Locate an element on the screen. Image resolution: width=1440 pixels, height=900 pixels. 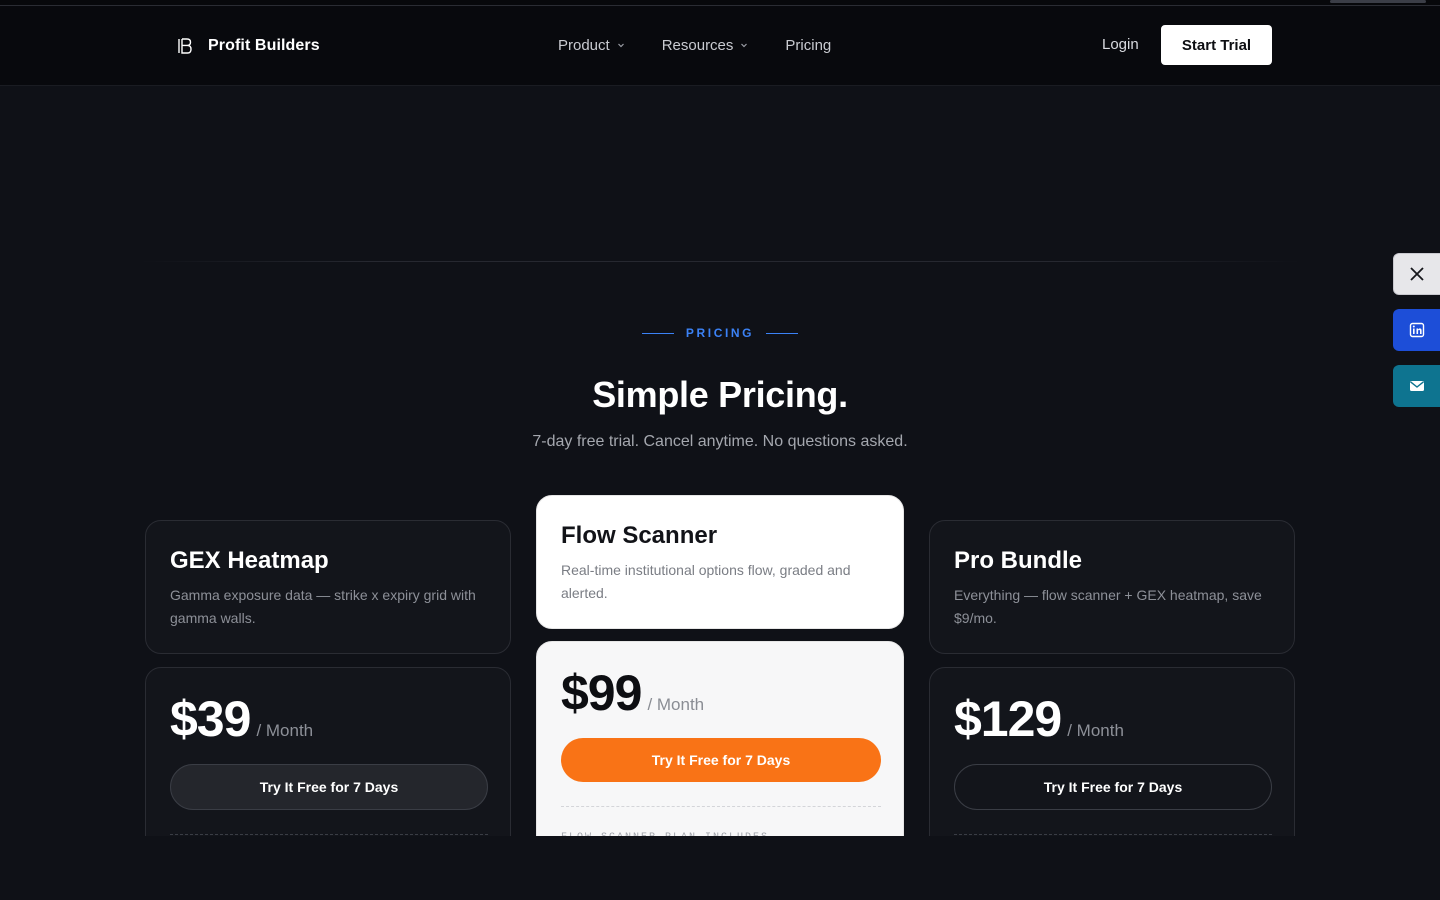
x-icon is located at coordinates (1417, 274).